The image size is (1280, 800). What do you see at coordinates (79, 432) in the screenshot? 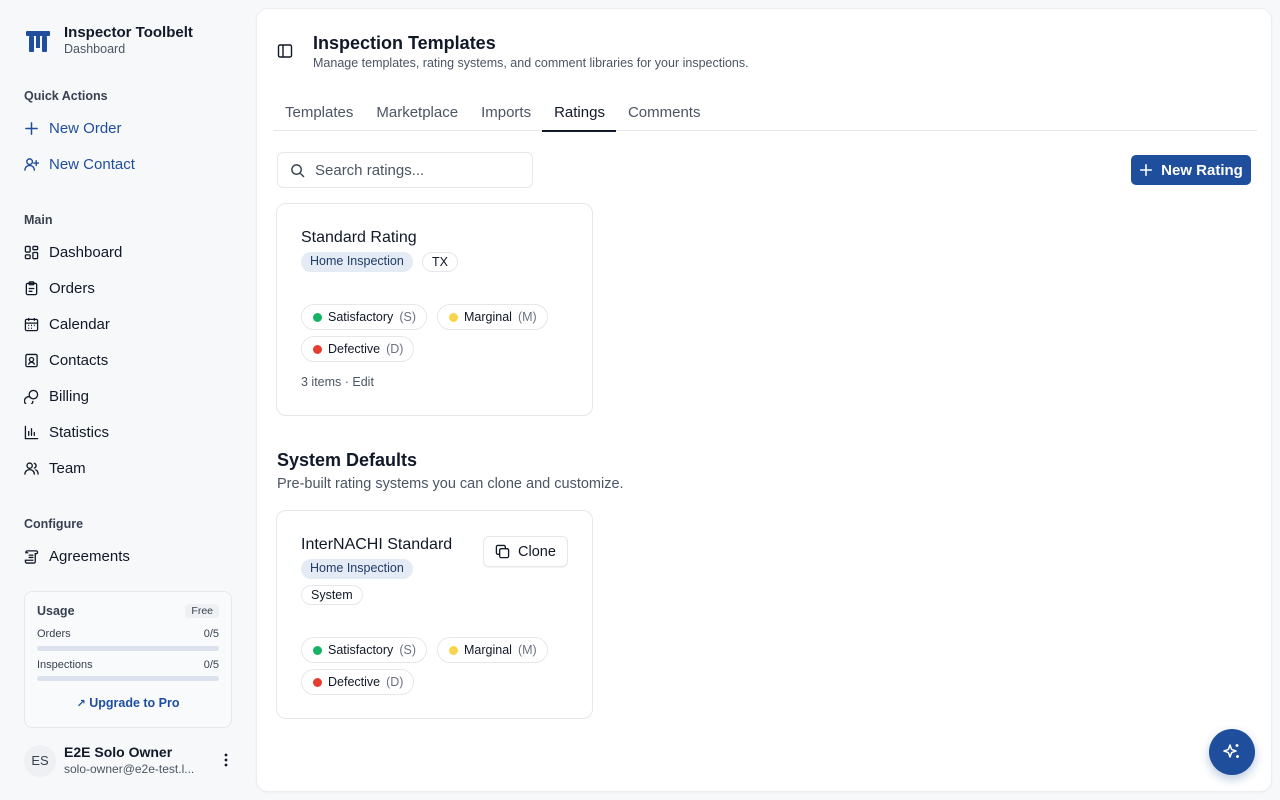
I see `sidebar-item-label: Statistics` at bounding box center [79, 432].